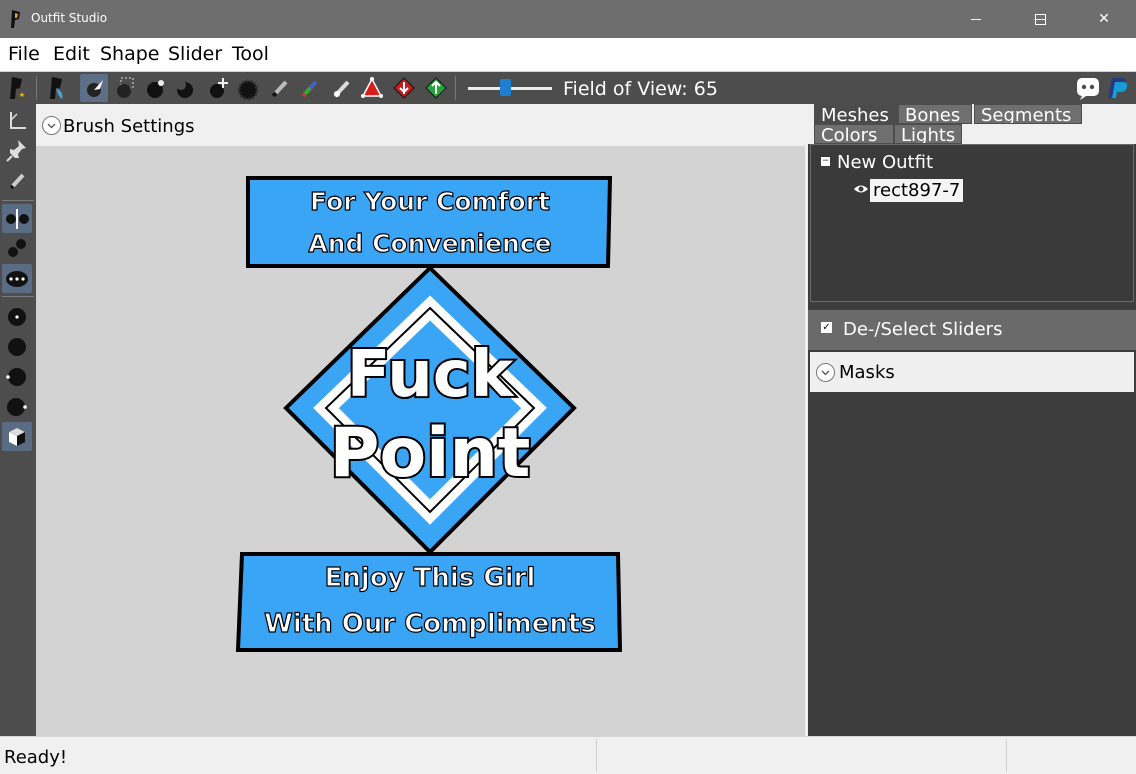 This screenshot has width=1136, height=774. What do you see at coordinates (186, 88) in the screenshot?
I see `crescent-brush-icon` at bounding box center [186, 88].